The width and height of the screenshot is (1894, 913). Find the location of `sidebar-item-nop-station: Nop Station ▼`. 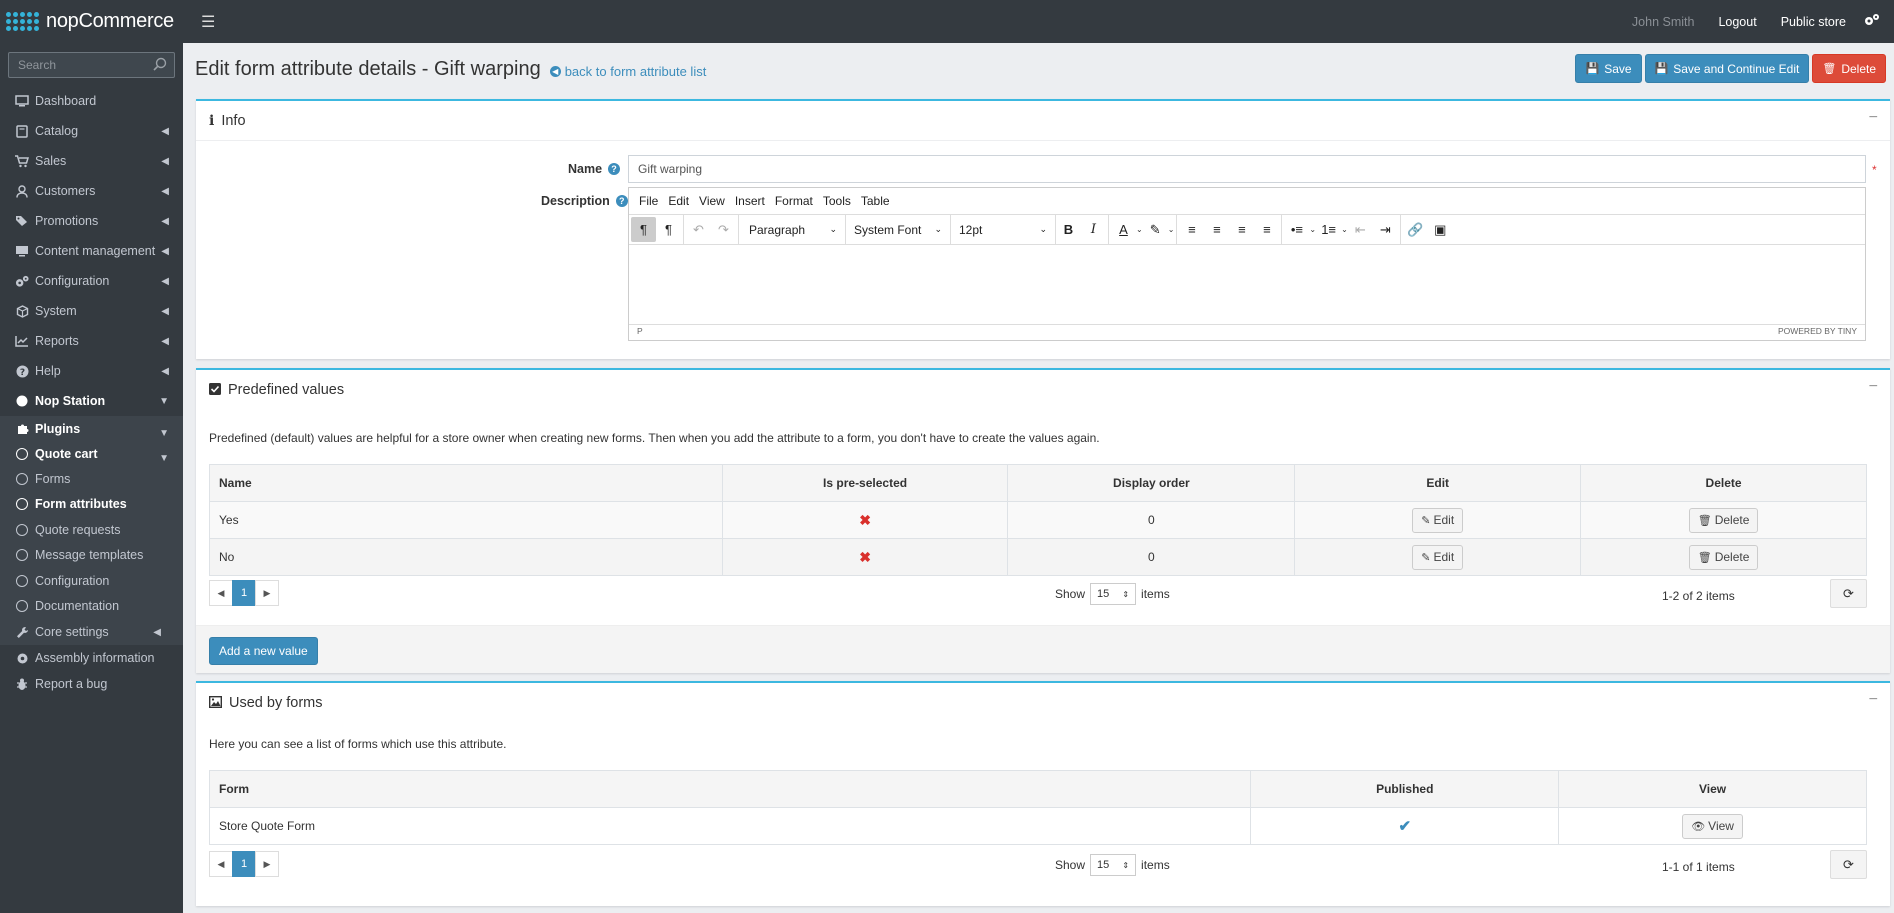

sidebar-item-nop-station: Nop Station ▼ is located at coordinates (91, 401).